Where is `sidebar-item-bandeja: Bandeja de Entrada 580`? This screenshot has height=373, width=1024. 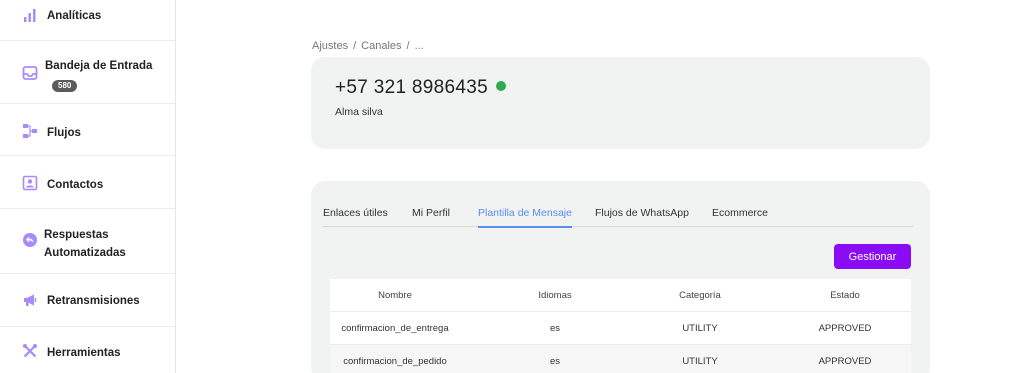
sidebar-item-bandeja: Bandeja de Entrada 580 is located at coordinates (87, 72).